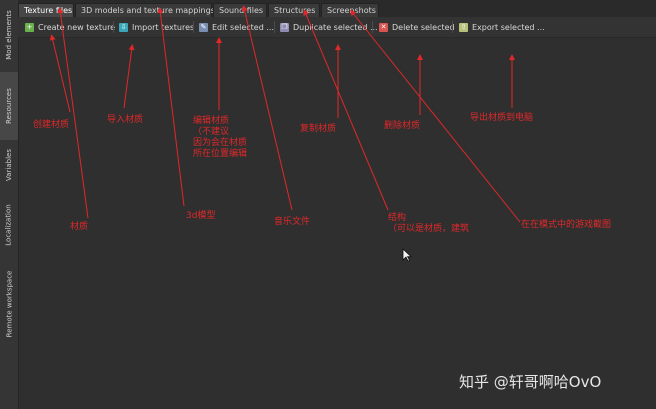 Image resolution: width=656 pixels, height=409 pixels. What do you see at coordinates (267, 108) in the screenshot?
I see `arrow-sound` at bounding box center [267, 108].